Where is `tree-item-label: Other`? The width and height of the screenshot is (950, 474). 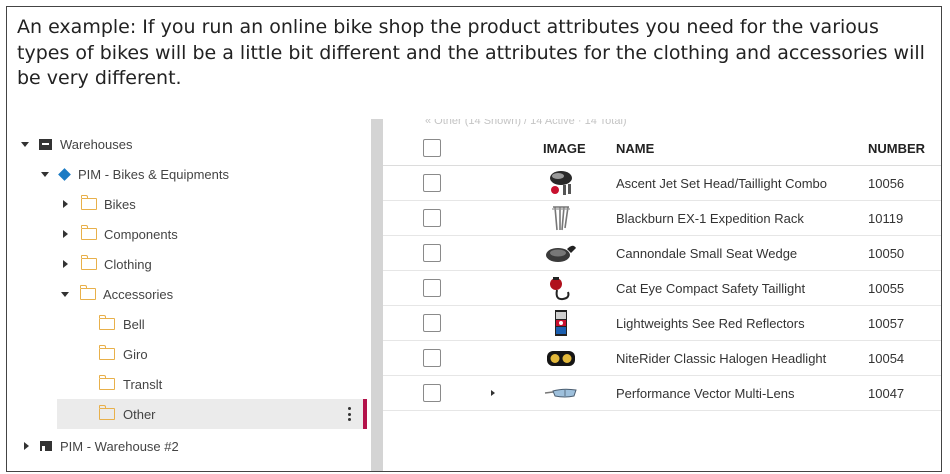 tree-item-label: Other is located at coordinates (139, 414).